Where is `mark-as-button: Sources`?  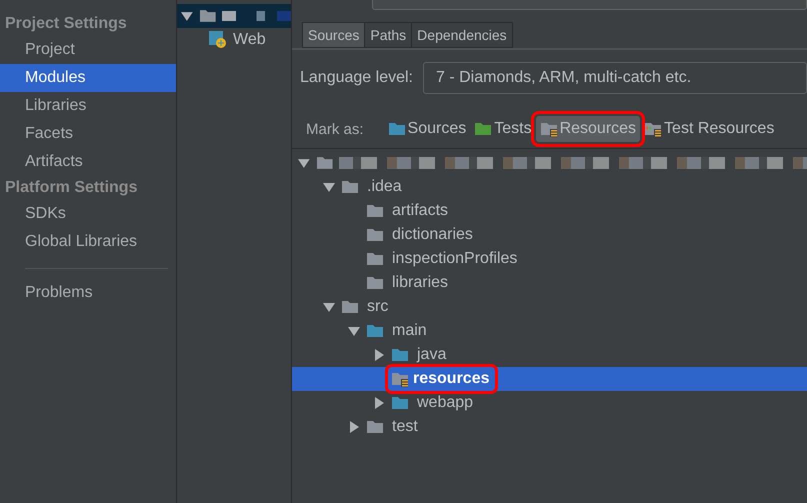 mark-as-button: Sources is located at coordinates (427, 129).